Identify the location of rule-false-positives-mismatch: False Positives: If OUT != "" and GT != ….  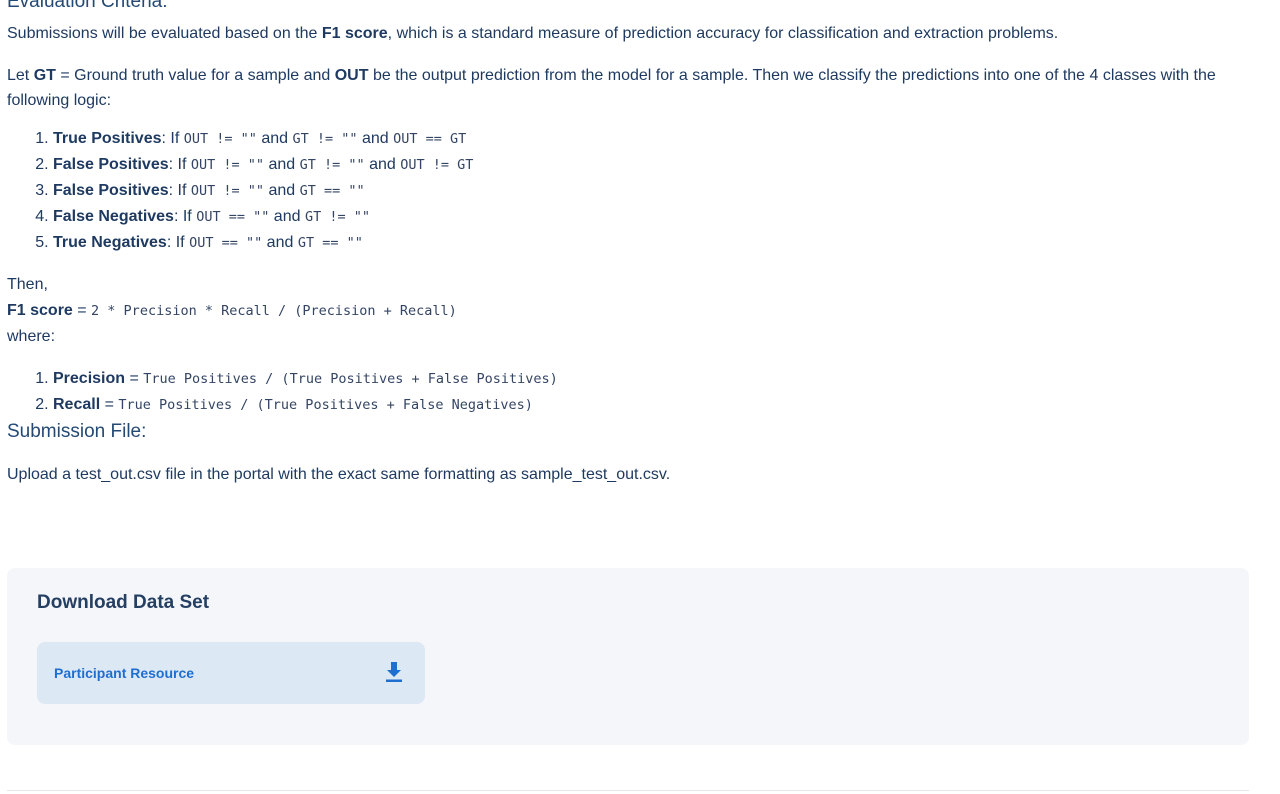
(651, 165).